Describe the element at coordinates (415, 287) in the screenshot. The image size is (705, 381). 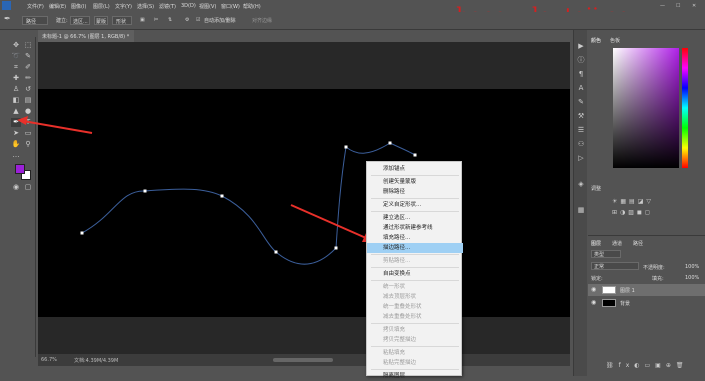
I see `context-menu-item: 统一形状` at that location.